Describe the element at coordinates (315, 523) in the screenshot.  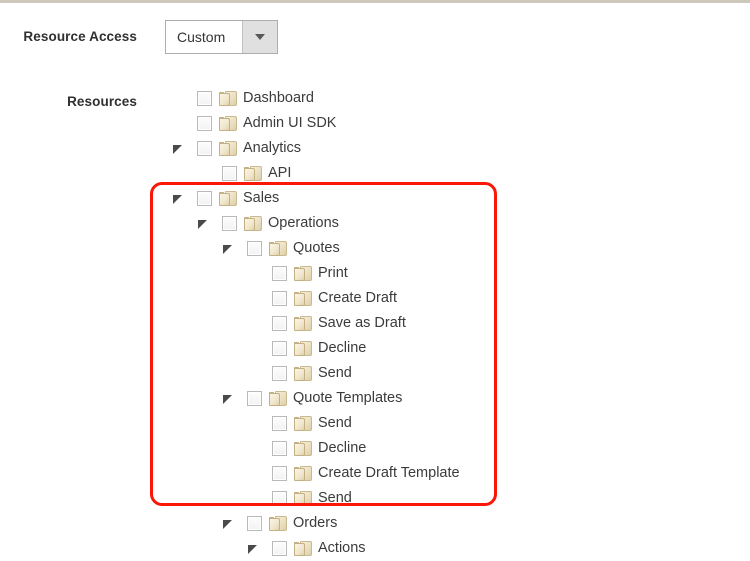
I see `tree-node-label: Orders` at that location.